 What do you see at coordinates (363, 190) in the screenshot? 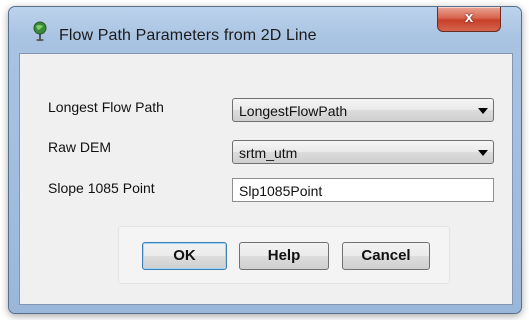
I see `slope-1085-point-field: Slp1085Point` at bounding box center [363, 190].